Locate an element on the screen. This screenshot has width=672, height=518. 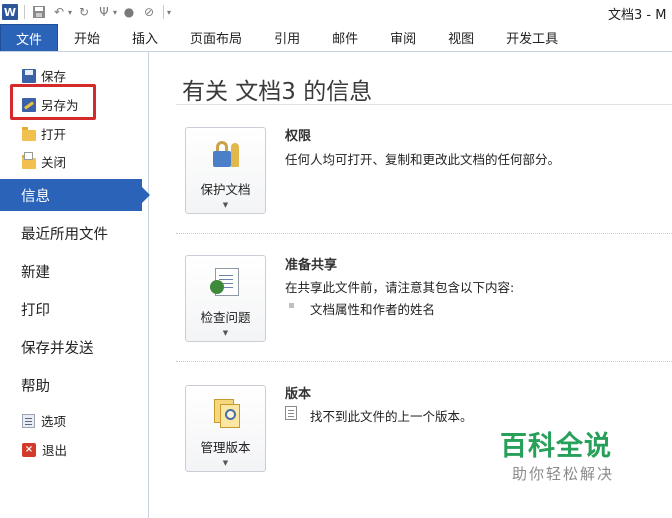
sidebar-item-label: 帮助 is located at coordinates (35, 386).